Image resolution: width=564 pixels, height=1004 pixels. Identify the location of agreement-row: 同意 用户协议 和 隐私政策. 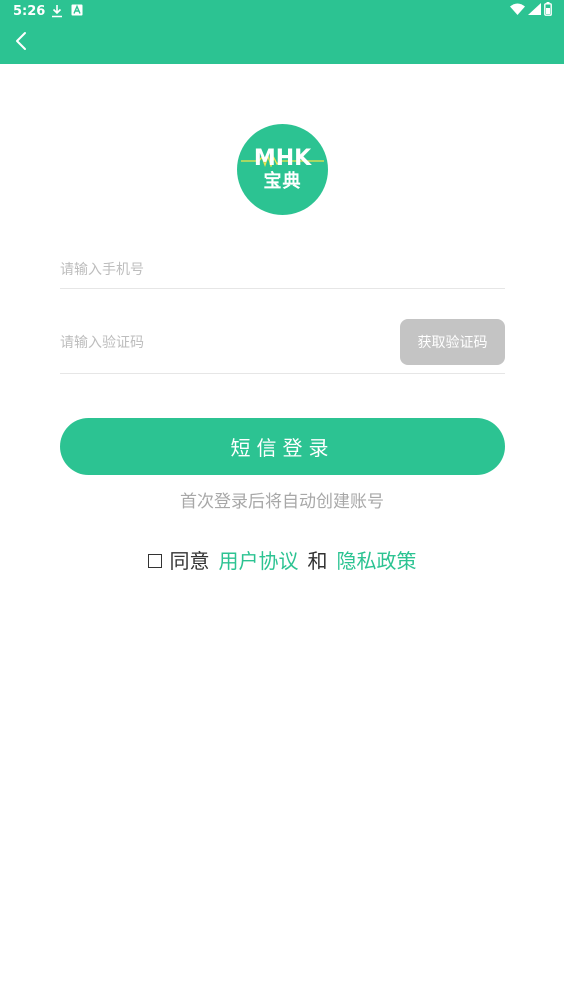
(282, 559).